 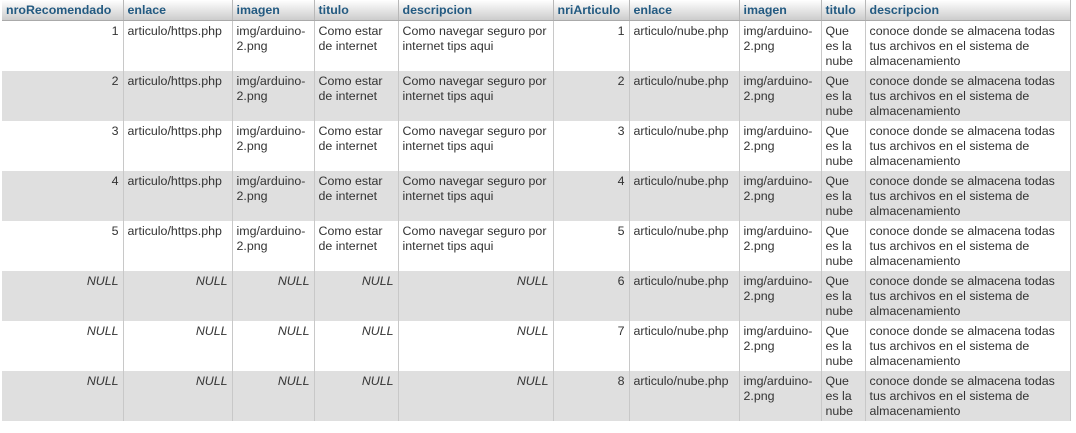 I want to click on cell-nroRecomendado: 3, so click(x=63, y=145).